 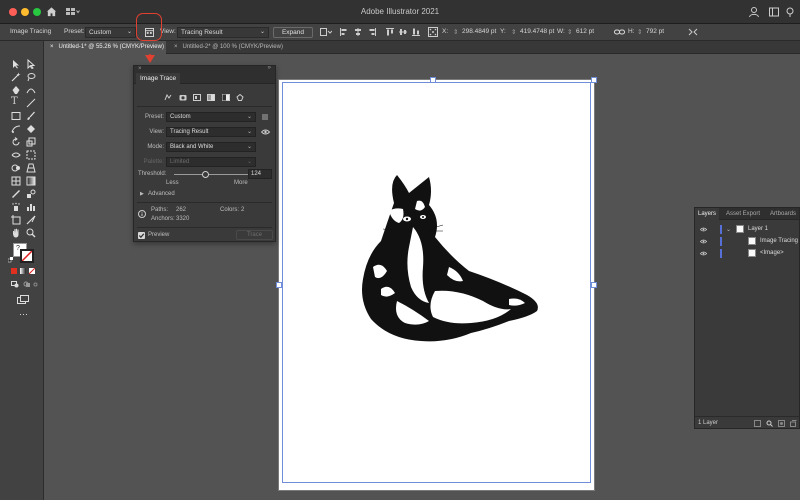 What do you see at coordinates (35, 284) in the screenshot?
I see `draw-inside-icon` at bounding box center [35, 284].